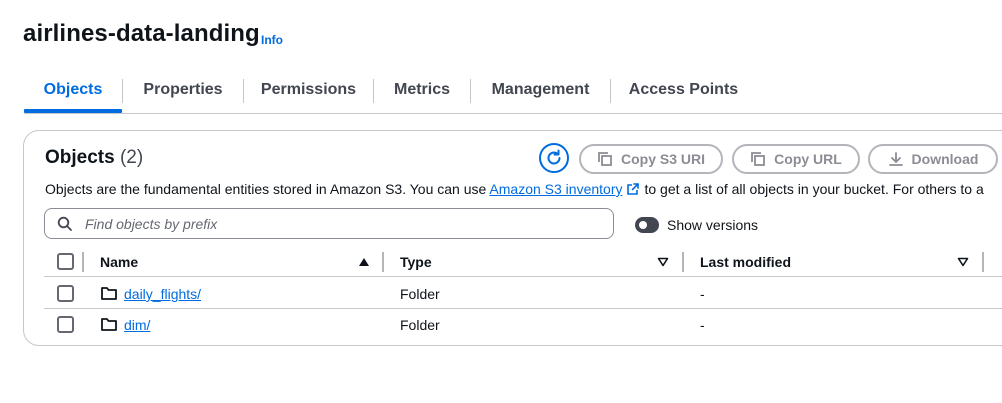 Image resolution: width=1002 pixels, height=403 pixels. I want to click on show-versions-label: Show versions, so click(713, 225).